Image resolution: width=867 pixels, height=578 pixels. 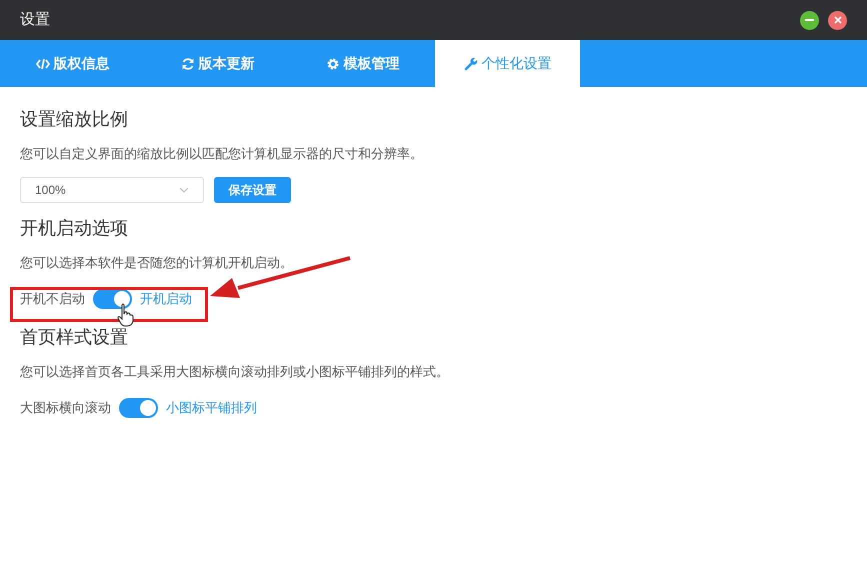 I want to click on scale-select: 100%, so click(x=112, y=190).